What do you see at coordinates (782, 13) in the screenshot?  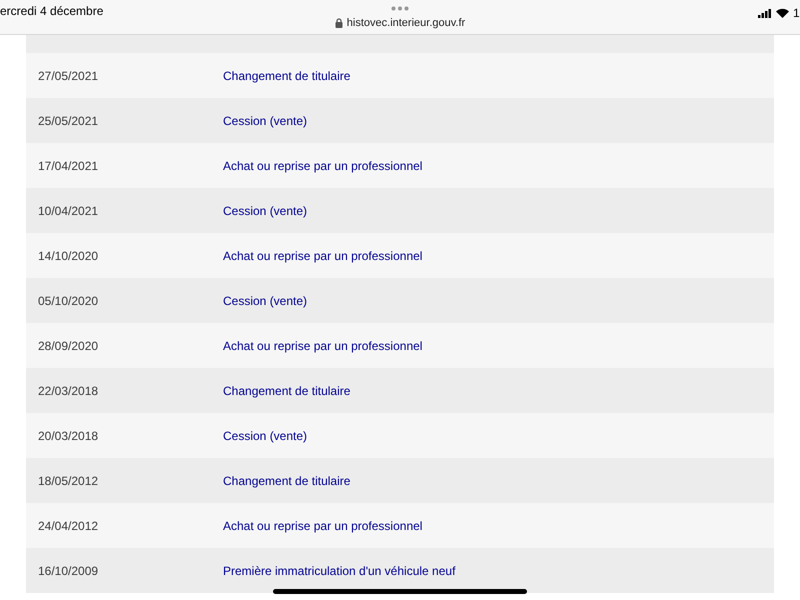 I see `wifi-icon` at bounding box center [782, 13].